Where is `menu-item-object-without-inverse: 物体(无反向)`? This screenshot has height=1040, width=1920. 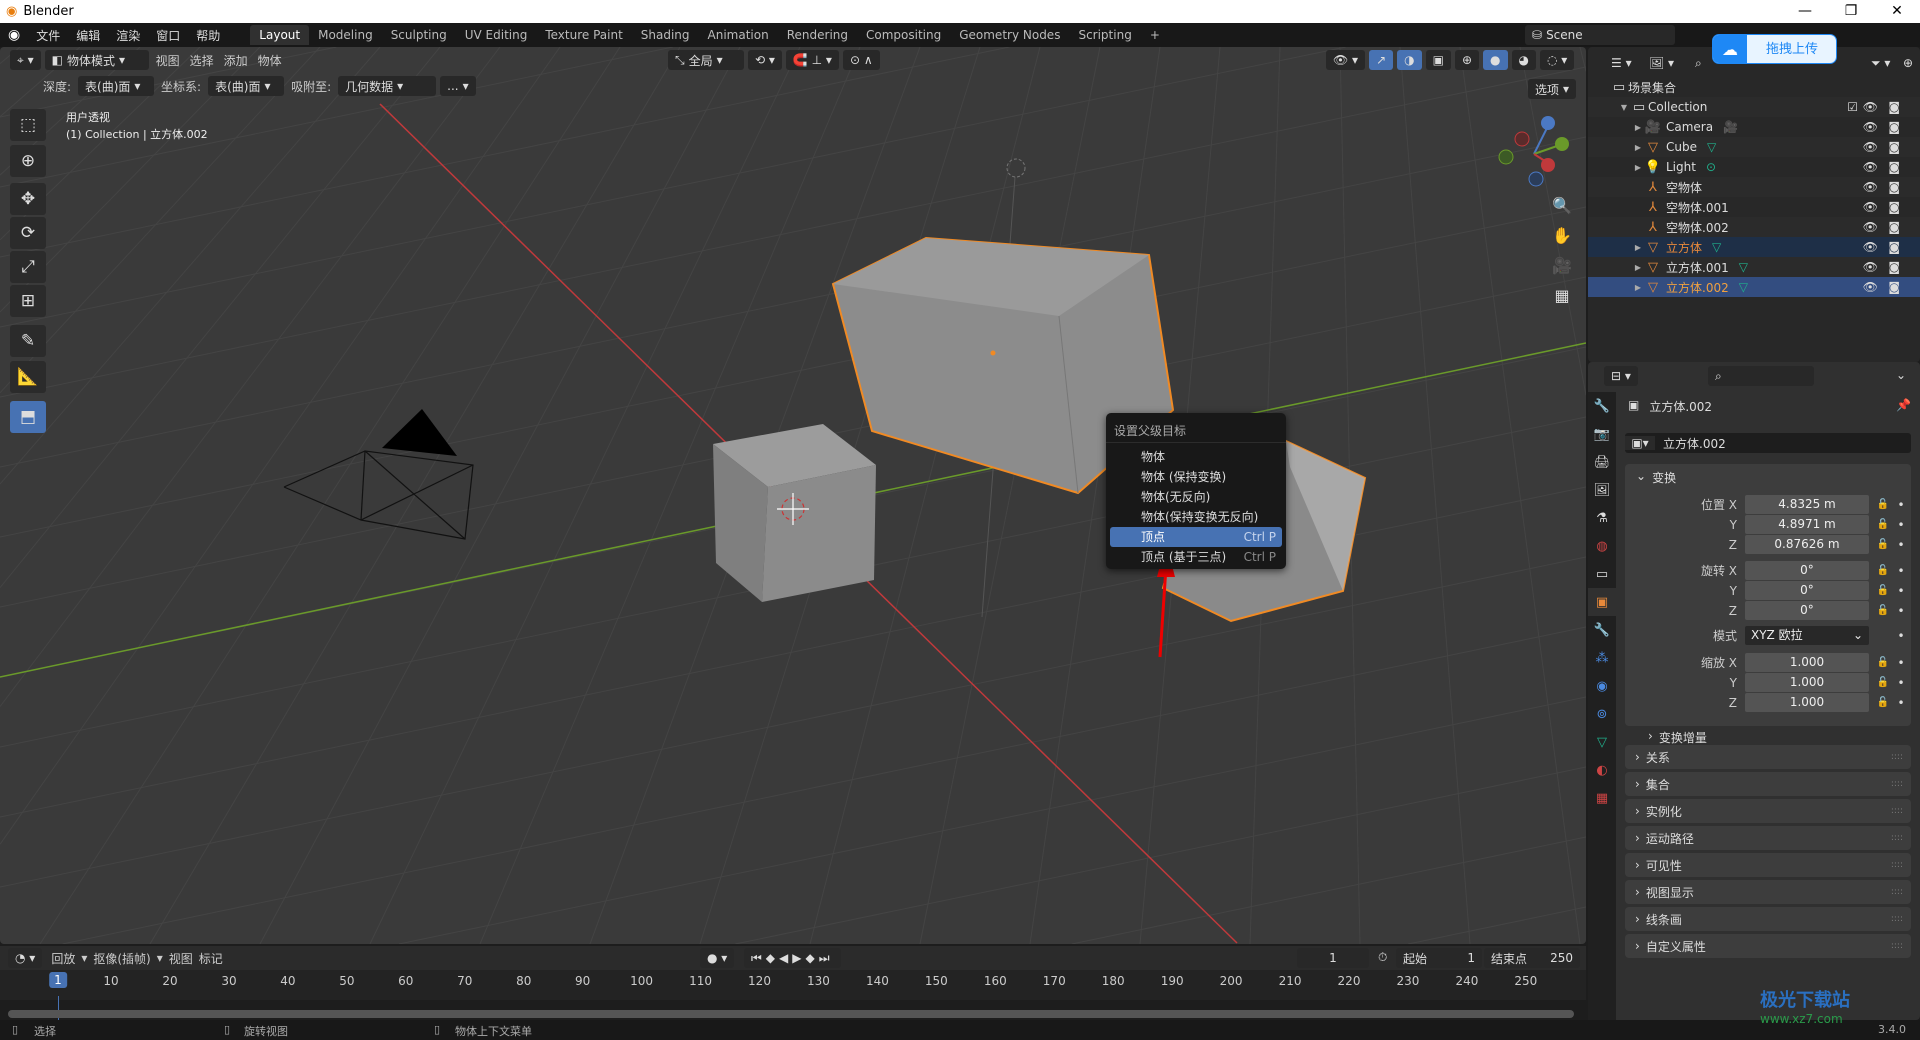 menu-item-object-without-inverse: 物体(无反向) is located at coordinates (1196, 497).